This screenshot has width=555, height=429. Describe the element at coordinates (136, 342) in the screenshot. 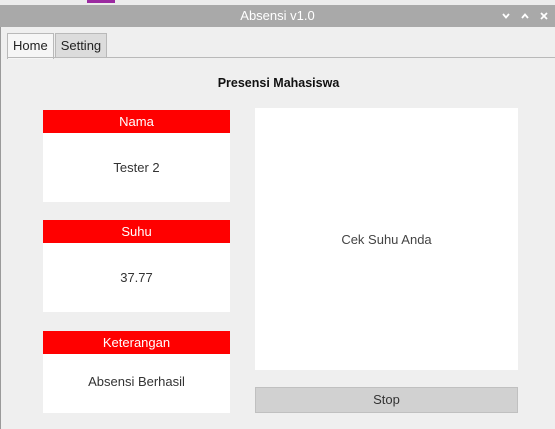

I see `keterangan-label: Keterangan` at that location.